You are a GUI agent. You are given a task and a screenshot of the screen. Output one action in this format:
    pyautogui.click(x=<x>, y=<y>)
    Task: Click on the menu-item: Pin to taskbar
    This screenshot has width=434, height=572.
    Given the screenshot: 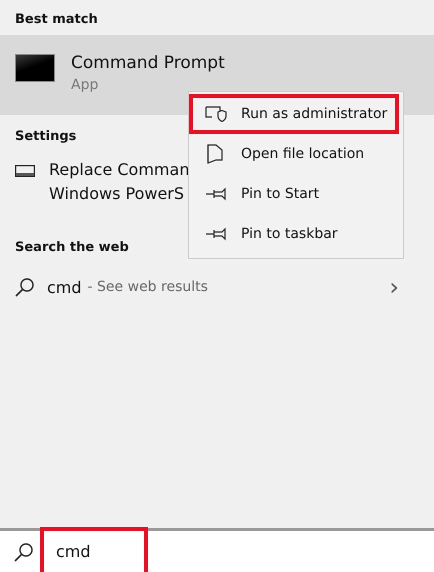 What is the action you would take?
    pyautogui.click(x=294, y=234)
    